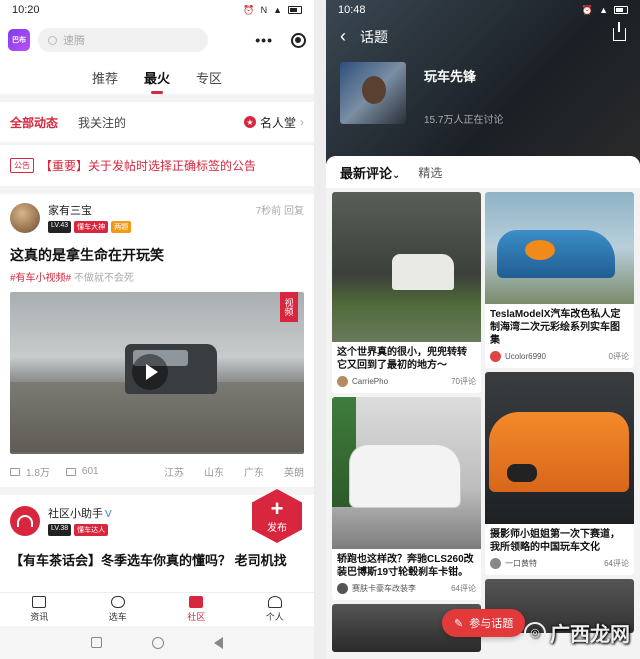  I want to click on nav-news: 资讯, so click(39, 609).